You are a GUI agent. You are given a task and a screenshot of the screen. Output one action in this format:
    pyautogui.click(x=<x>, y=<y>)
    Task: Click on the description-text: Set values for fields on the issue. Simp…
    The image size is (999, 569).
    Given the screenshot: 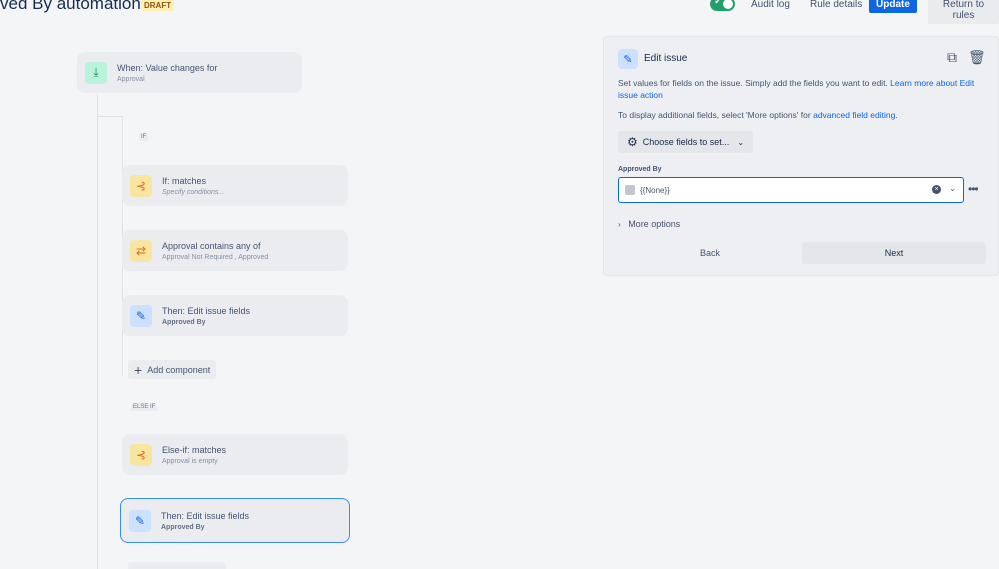 What is the action you would take?
    pyautogui.click(x=753, y=83)
    